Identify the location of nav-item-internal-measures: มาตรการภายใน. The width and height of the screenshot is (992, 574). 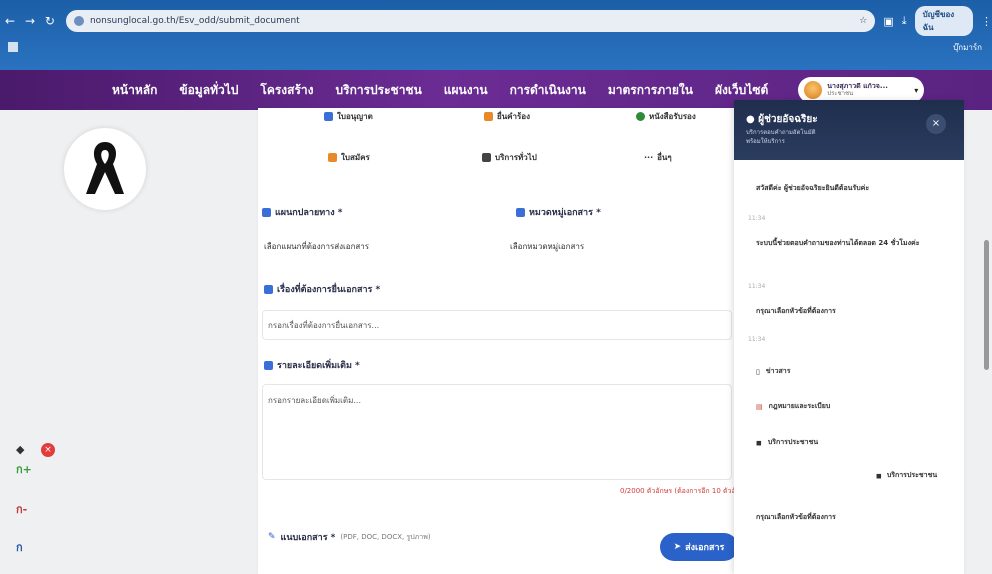
(650, 90).